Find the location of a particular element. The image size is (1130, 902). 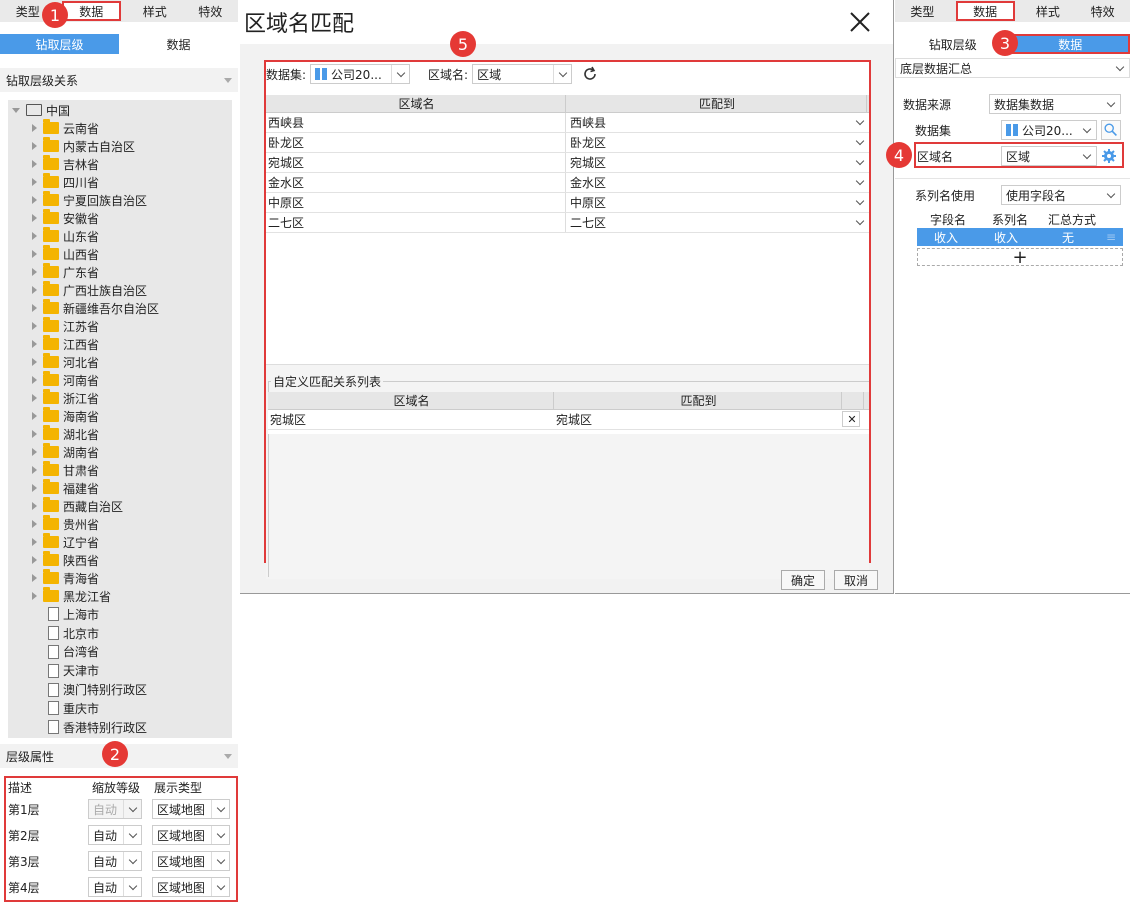

tree-node-province: 吉林省 is located at coordinates (120, 164).